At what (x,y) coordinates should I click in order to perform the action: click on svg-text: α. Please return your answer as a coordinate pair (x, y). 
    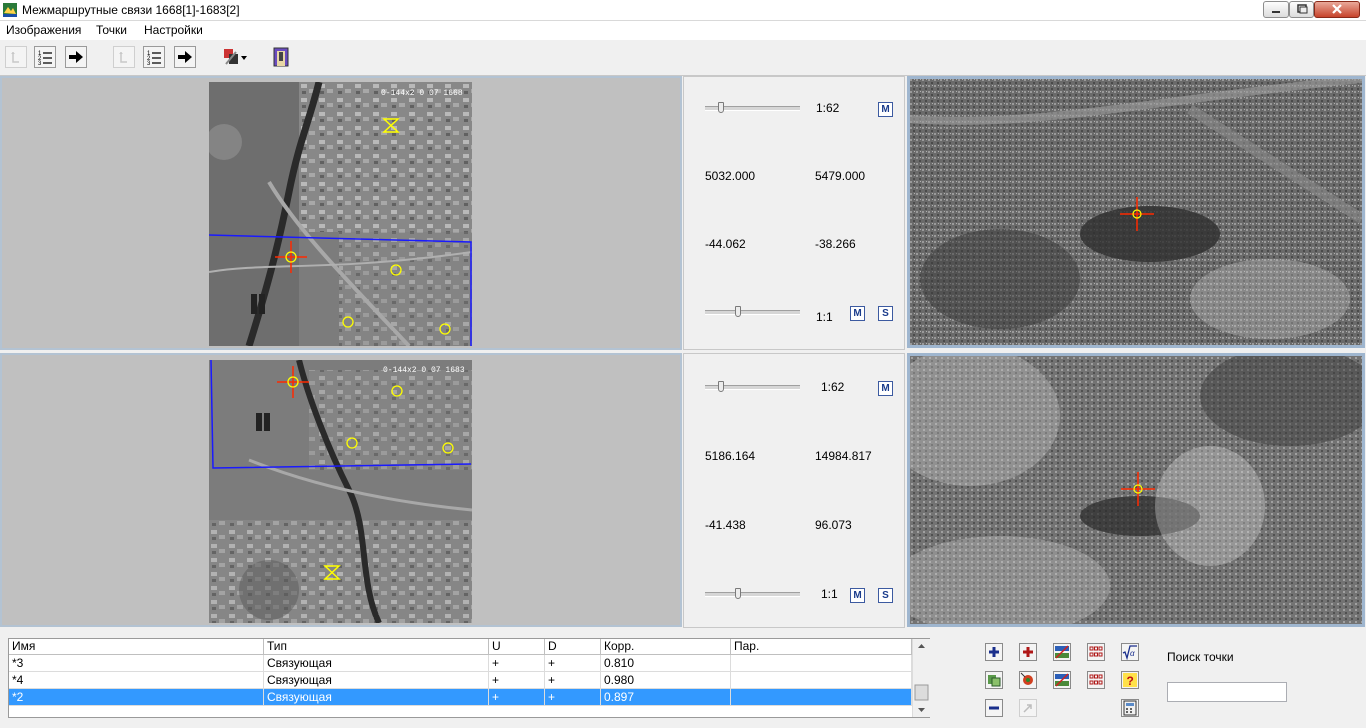
    Looking at the image, I should click on (1132, 653).